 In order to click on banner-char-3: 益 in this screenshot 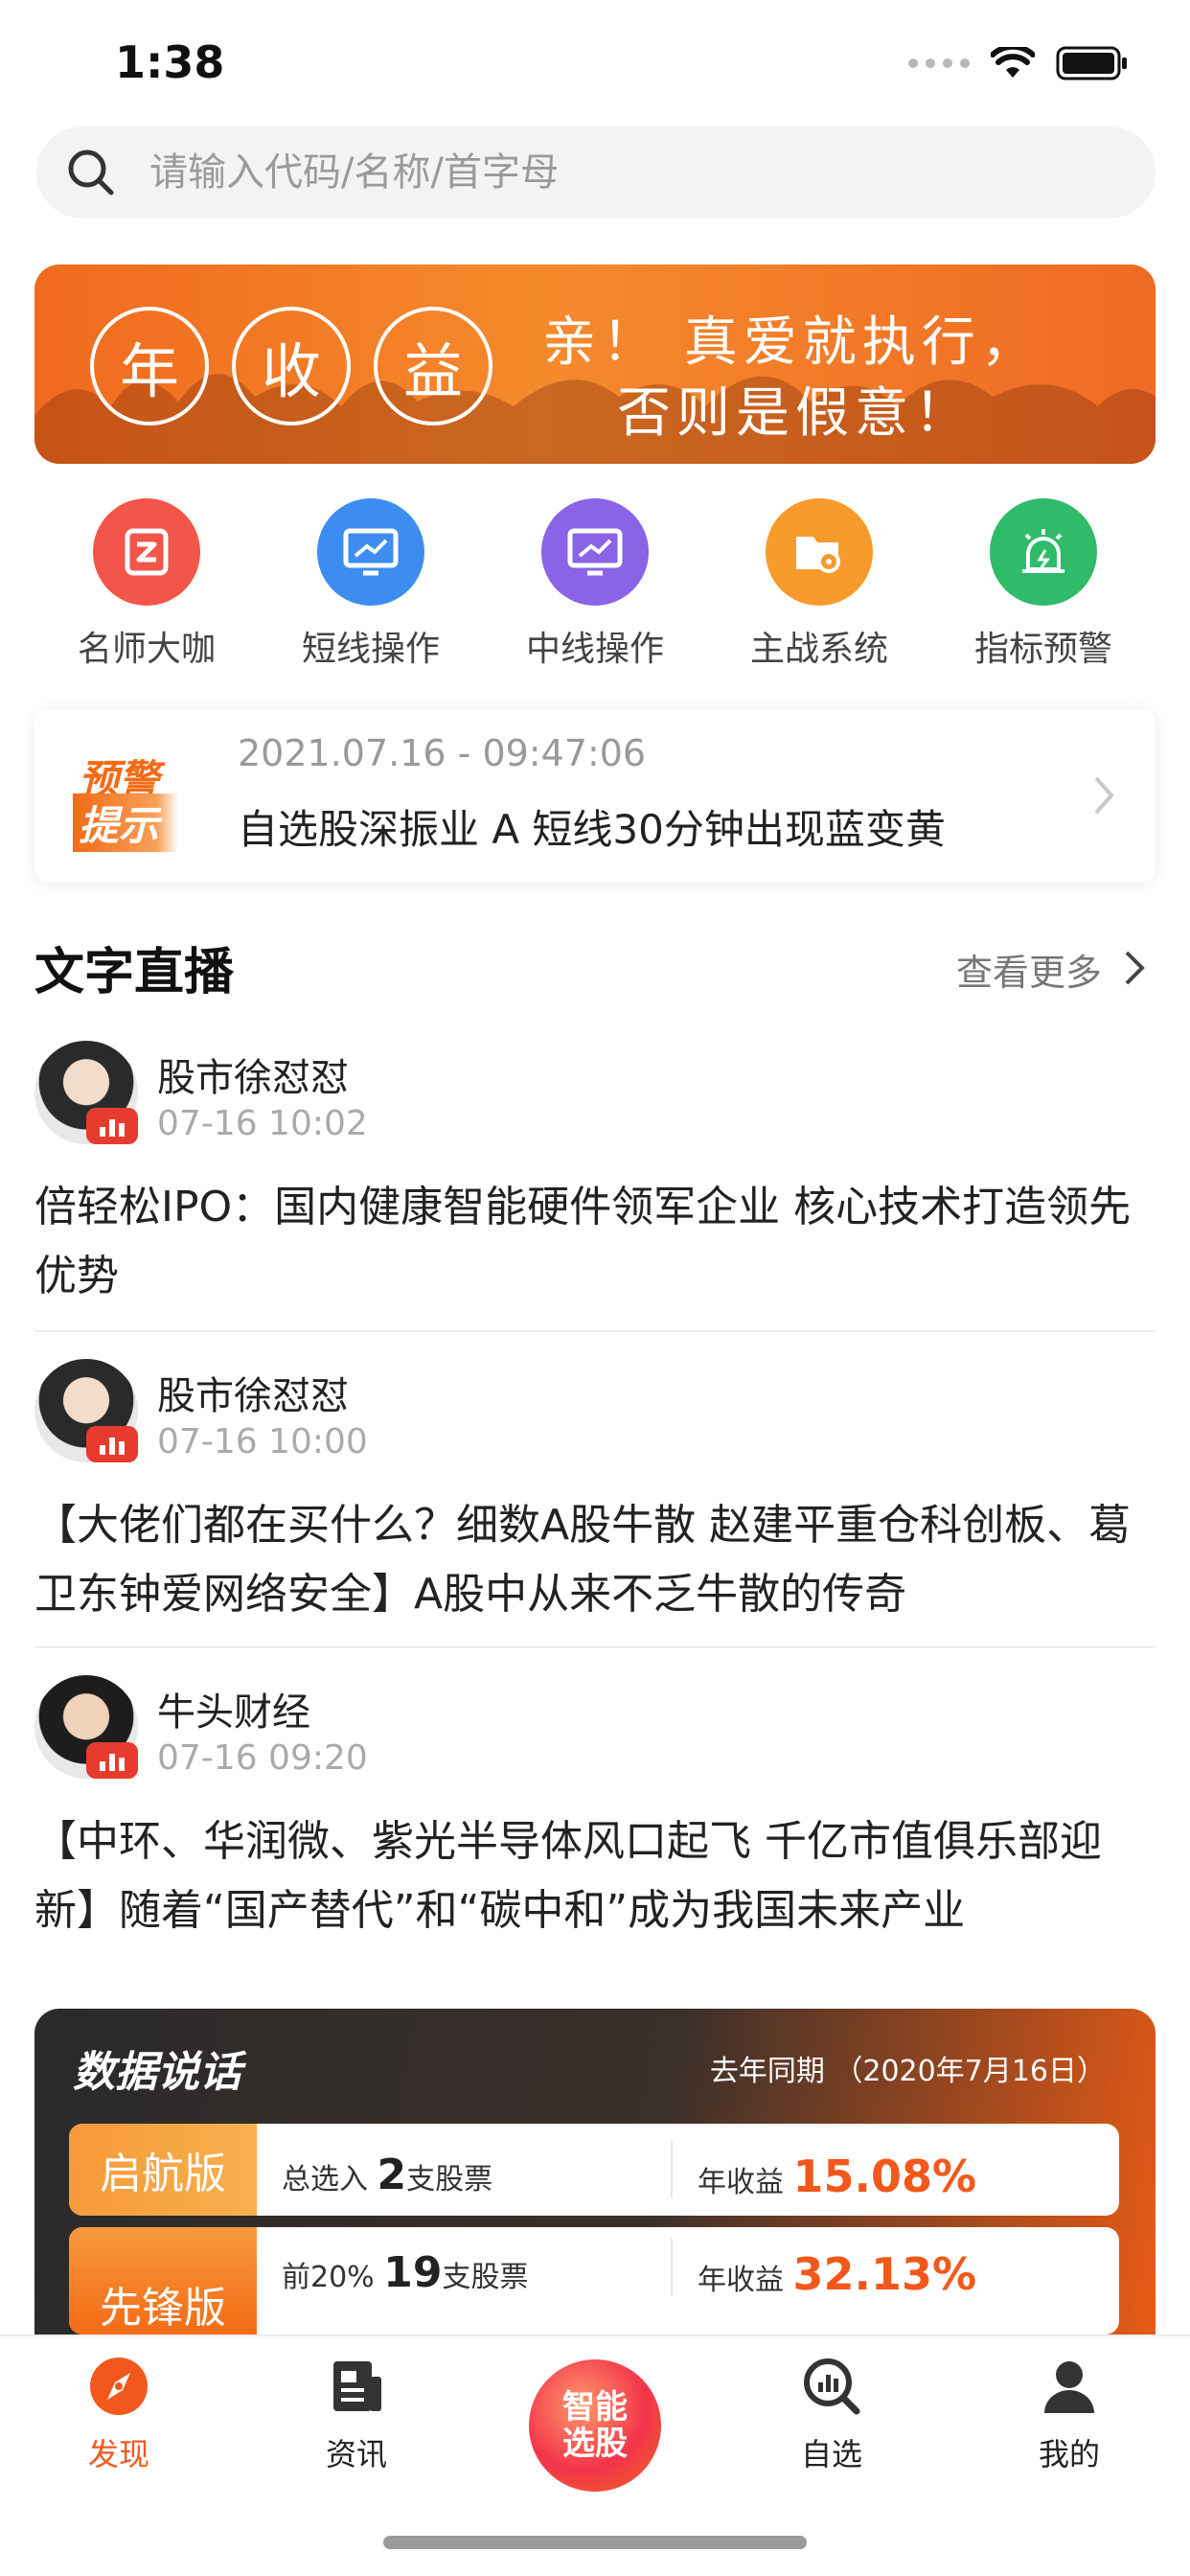, I will do `click(433, 366)`.